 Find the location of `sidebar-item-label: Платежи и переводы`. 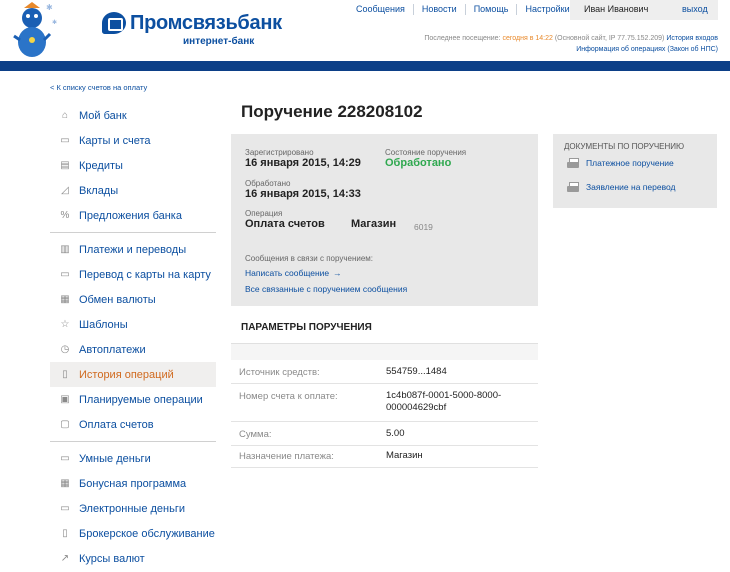

sidebar-item-label: Платежи и переводы is located at coordinates (133, 249).